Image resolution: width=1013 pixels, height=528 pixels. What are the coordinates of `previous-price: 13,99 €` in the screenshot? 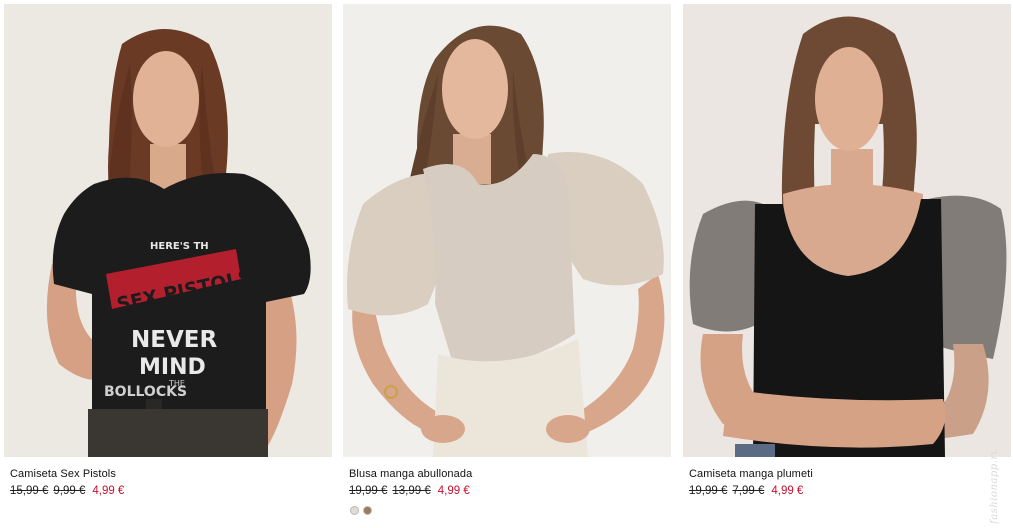 It's located at (411, 491).